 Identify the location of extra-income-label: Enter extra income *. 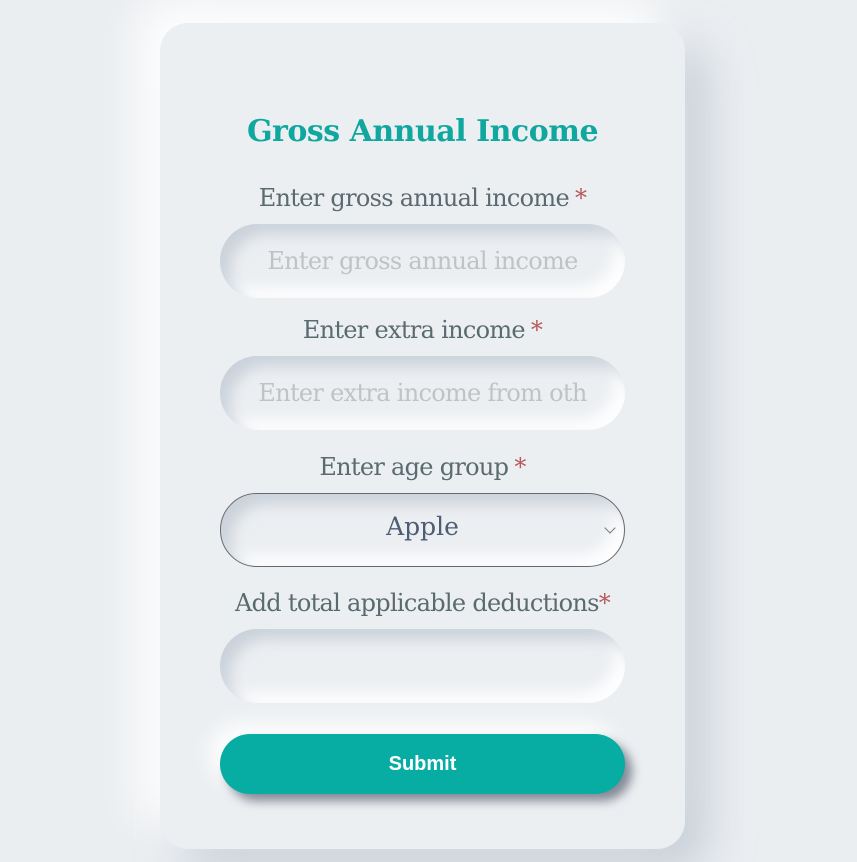
(422, 330).